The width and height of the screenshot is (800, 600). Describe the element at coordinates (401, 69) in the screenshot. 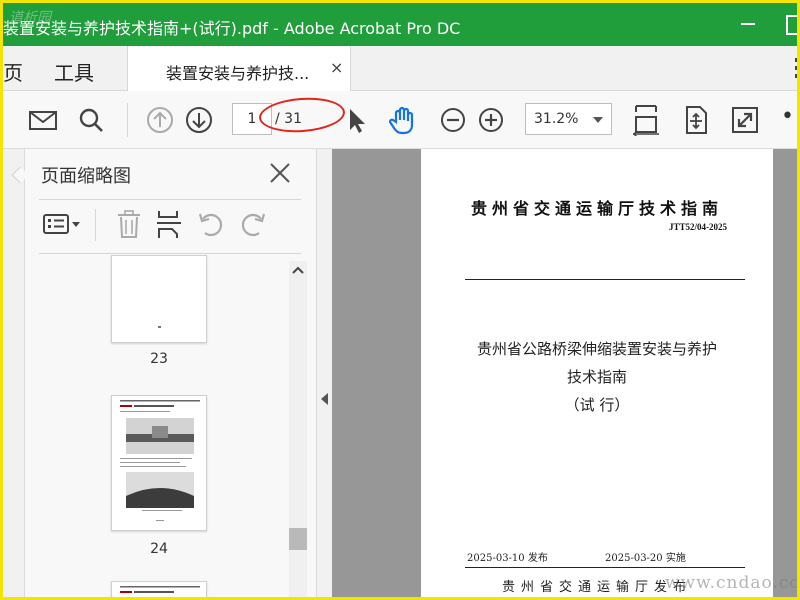

I see `tab-bar: 页 工具 装置安装与养护技... ×` at that location.